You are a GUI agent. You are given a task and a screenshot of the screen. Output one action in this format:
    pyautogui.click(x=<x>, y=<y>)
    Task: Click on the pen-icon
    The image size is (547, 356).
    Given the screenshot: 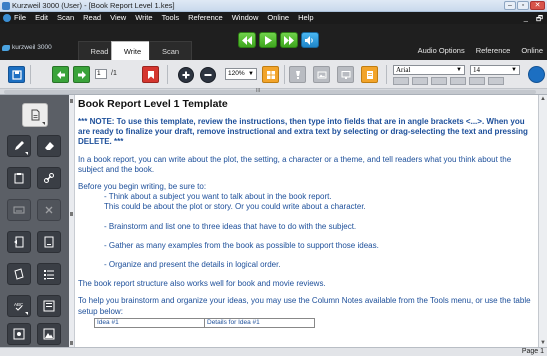 What is the action you would take?
    pyautogui.click(x=19, y=145)
    